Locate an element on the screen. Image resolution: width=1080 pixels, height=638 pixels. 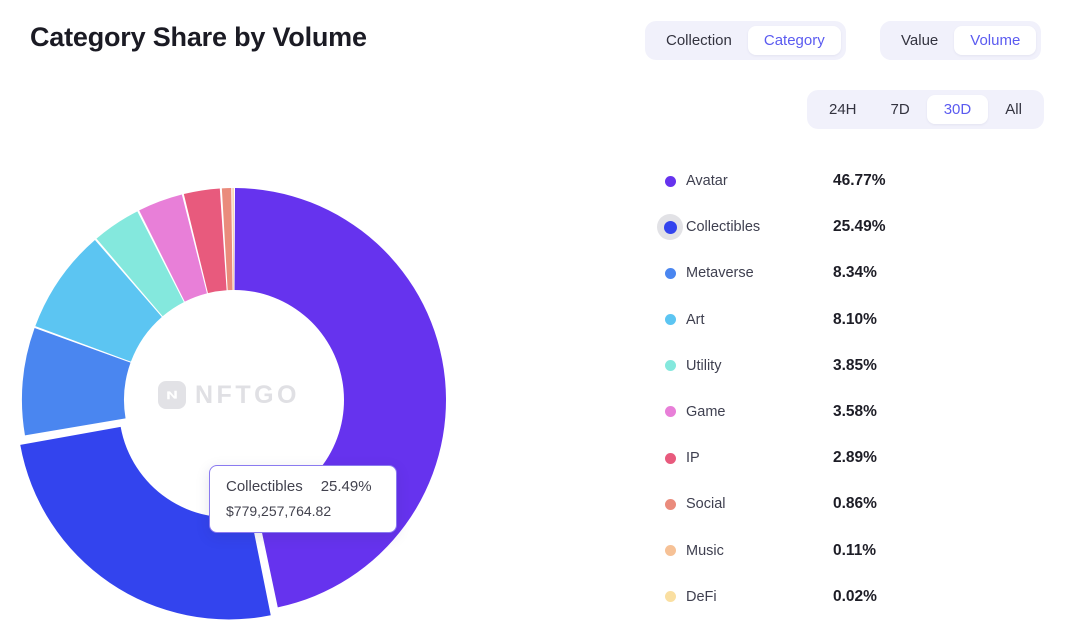
chart-tooltip: Collectibles 25.49% $779,257,764.82 is located at coordinates (303, 499).